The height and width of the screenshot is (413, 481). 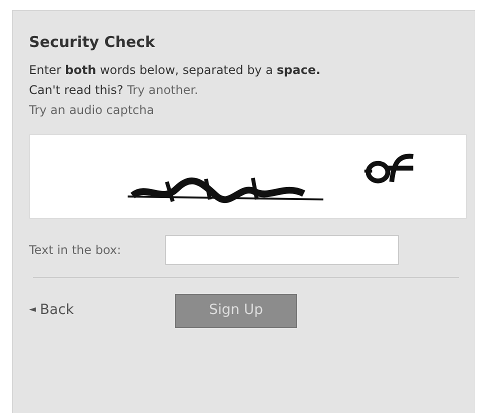 I want to click on instructions: Enter both words below, separated by a space., so click(x=175, y=70).